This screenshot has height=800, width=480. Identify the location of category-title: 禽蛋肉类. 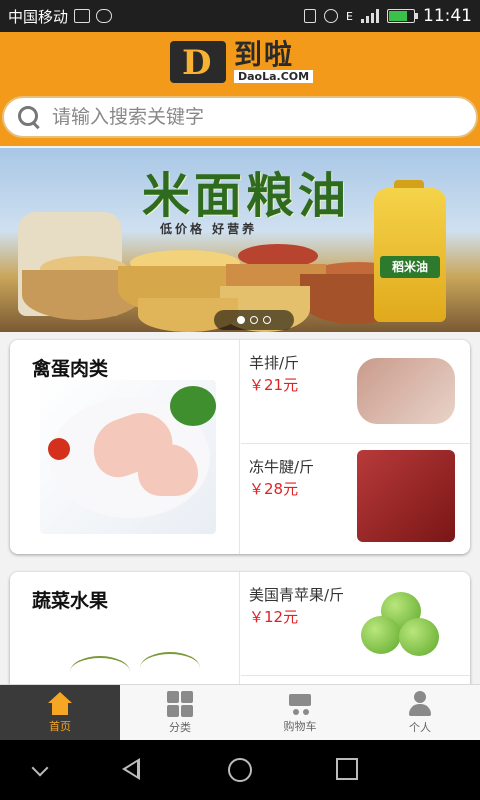
(70, 369).